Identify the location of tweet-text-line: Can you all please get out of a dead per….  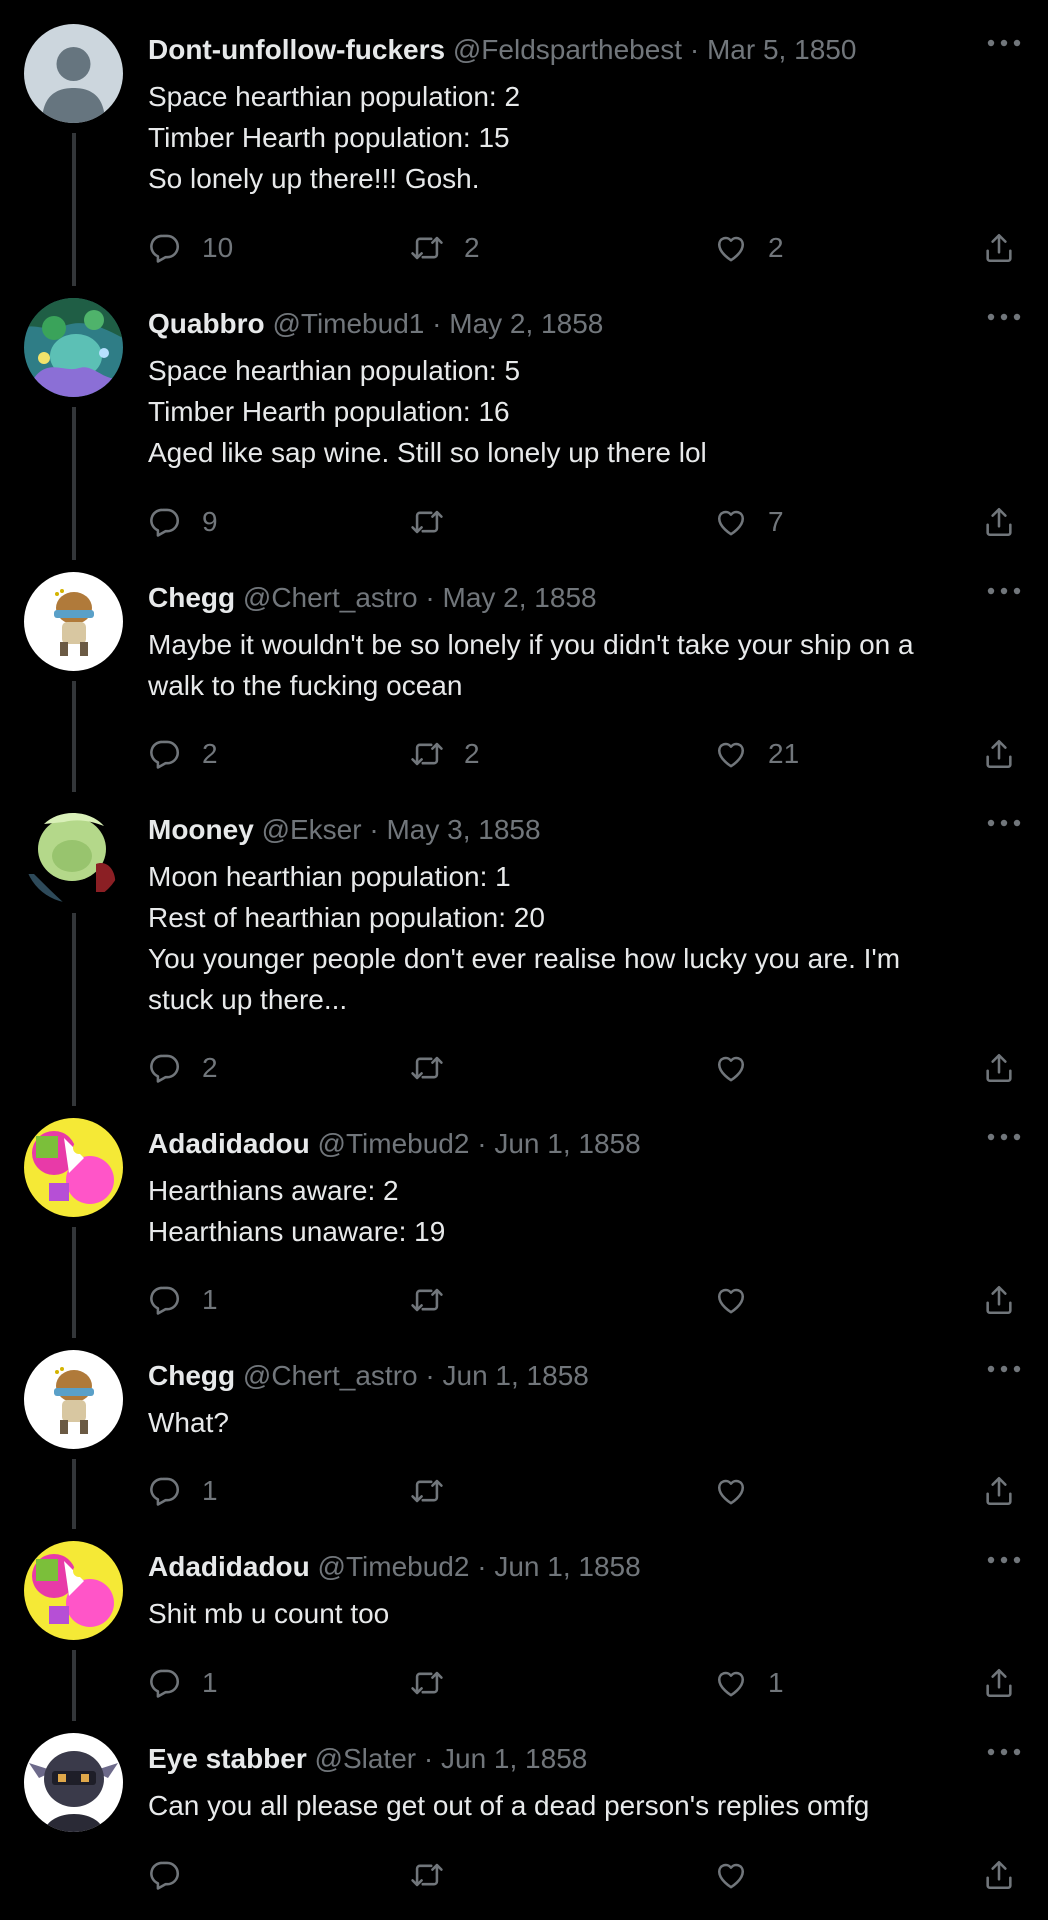
(509, 1805).